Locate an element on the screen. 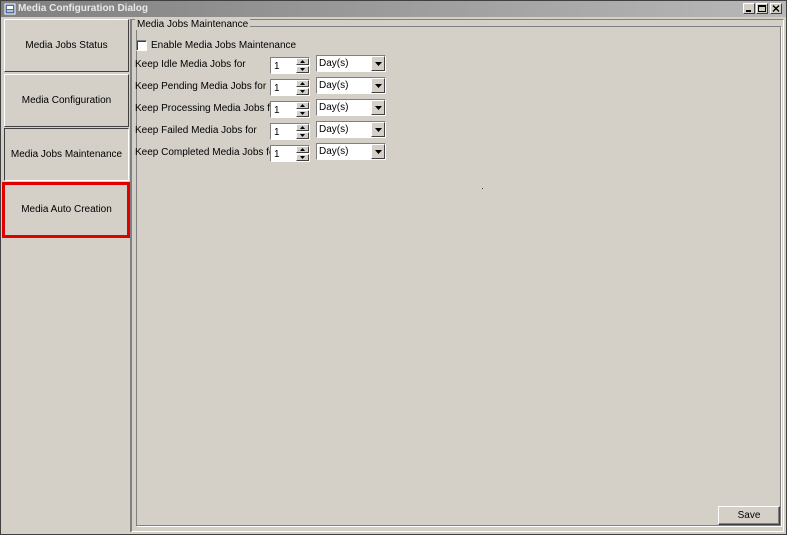 The image size is (787, 535). keep-idle-unit-select: Day(s) is located at coordinates (351, 63).